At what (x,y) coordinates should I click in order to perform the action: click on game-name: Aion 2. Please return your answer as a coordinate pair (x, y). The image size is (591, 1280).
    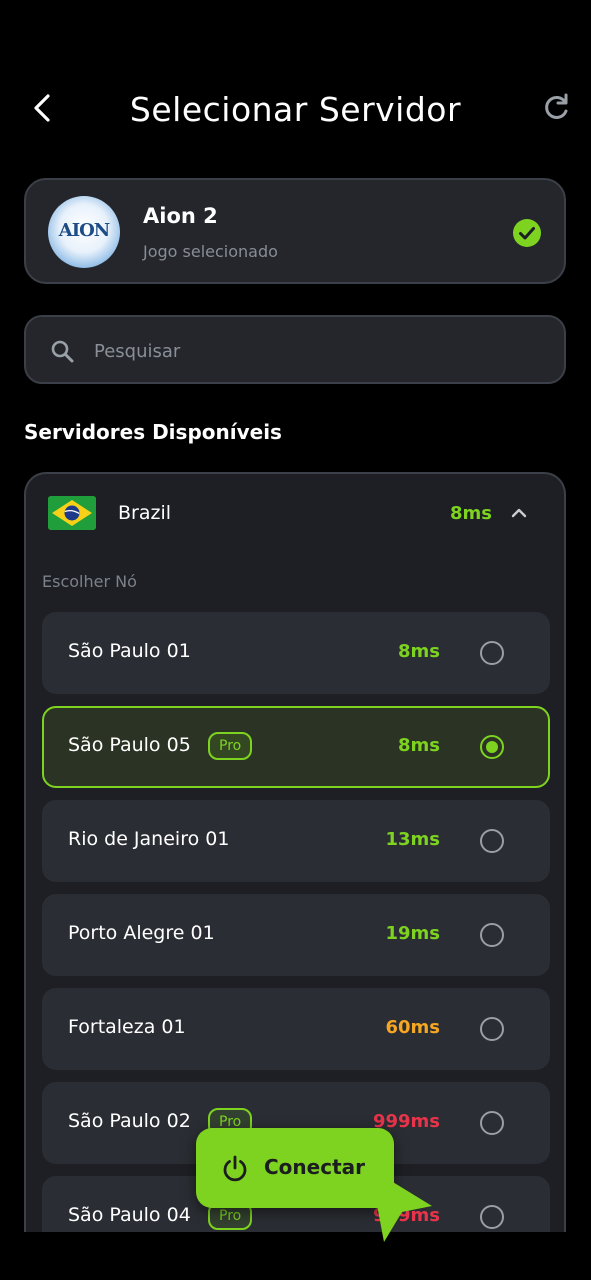
    Looking at the image, I should click on (180, 216).